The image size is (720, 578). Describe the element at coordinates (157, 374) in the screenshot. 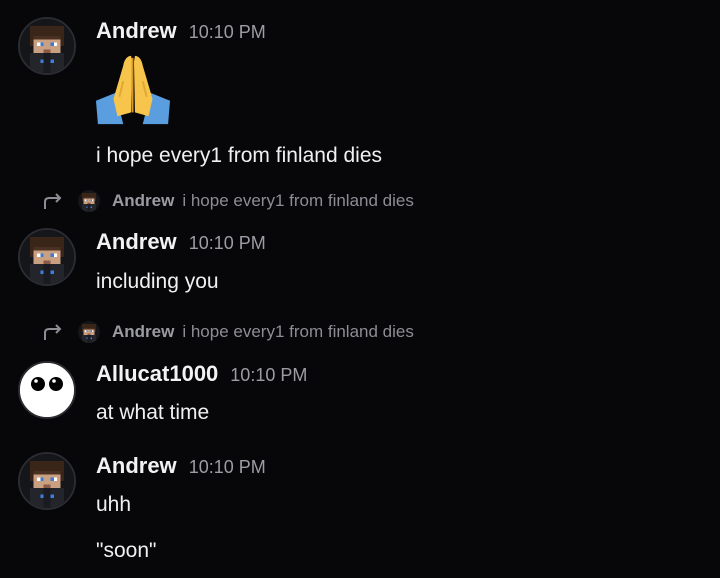

I see `author-name: Allucat1000` at that location.